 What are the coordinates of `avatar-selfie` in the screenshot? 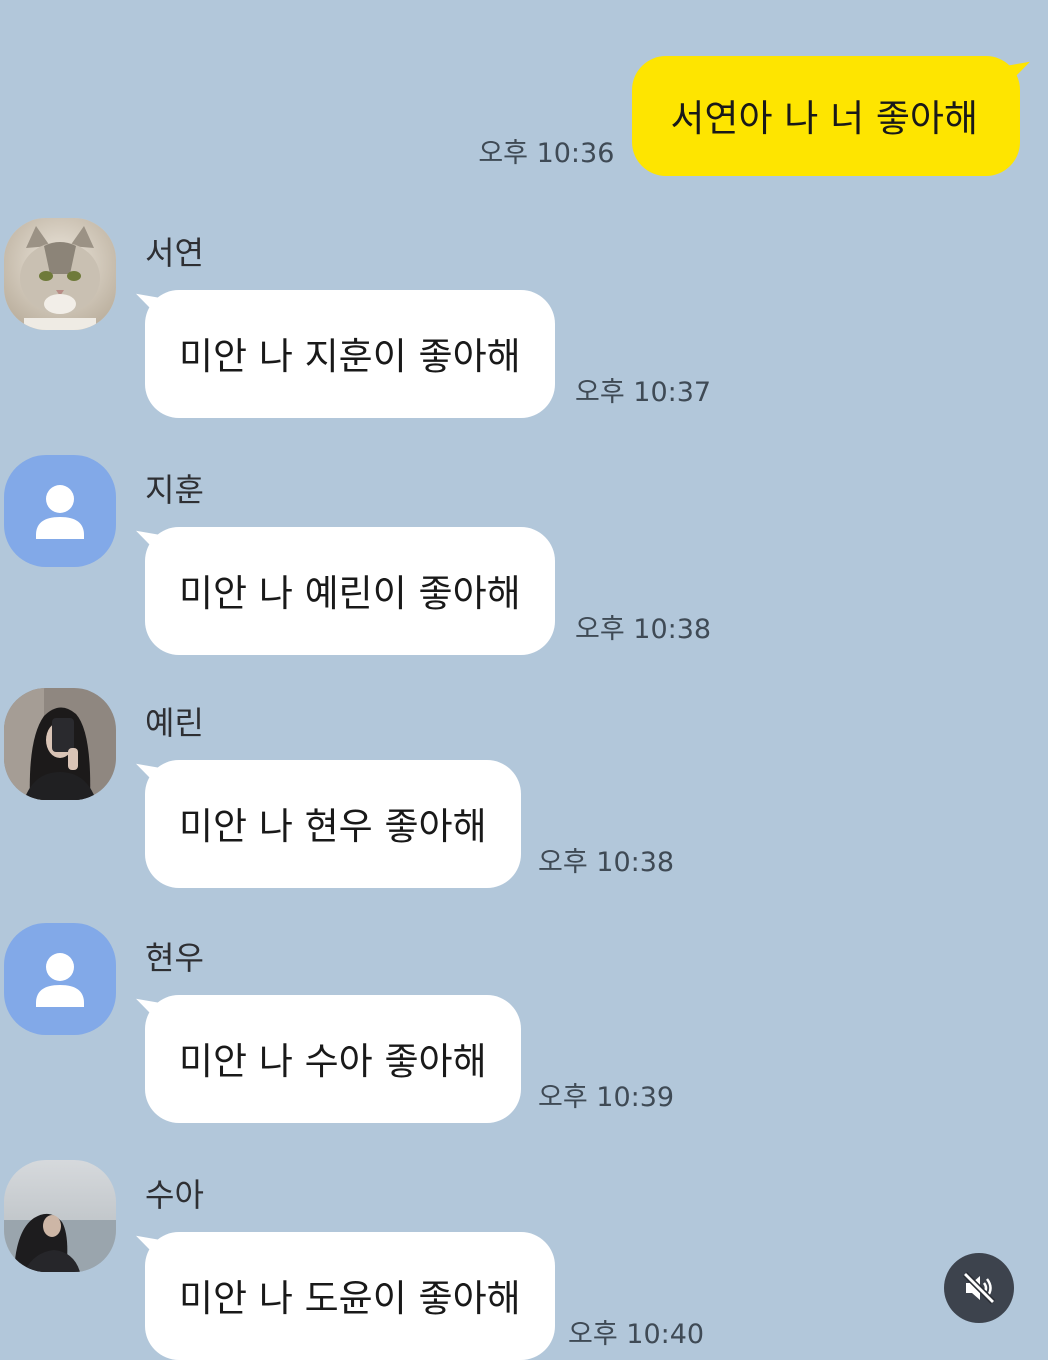 It's located at (60, 744).